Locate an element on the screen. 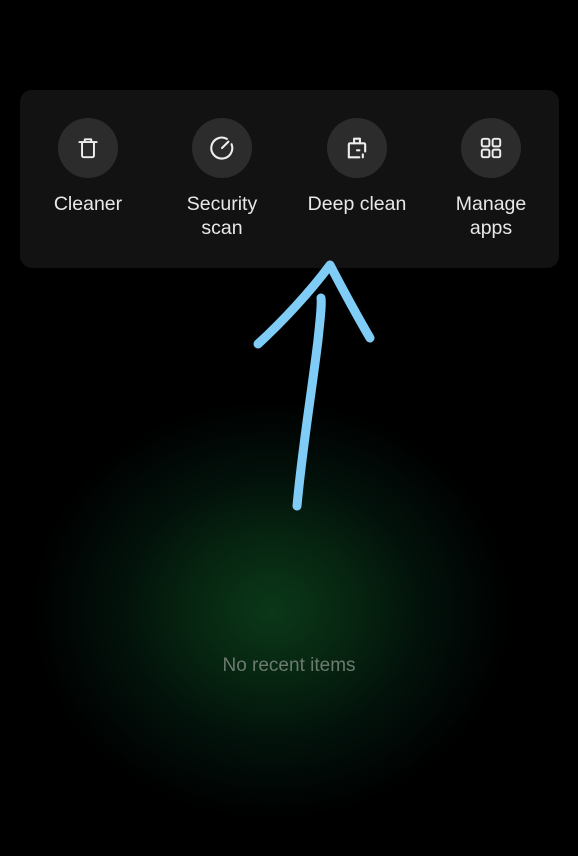 This screenshot has height=856, width=578. hand-drawn-arrow-up-icon is located at coordinates (314, 385).